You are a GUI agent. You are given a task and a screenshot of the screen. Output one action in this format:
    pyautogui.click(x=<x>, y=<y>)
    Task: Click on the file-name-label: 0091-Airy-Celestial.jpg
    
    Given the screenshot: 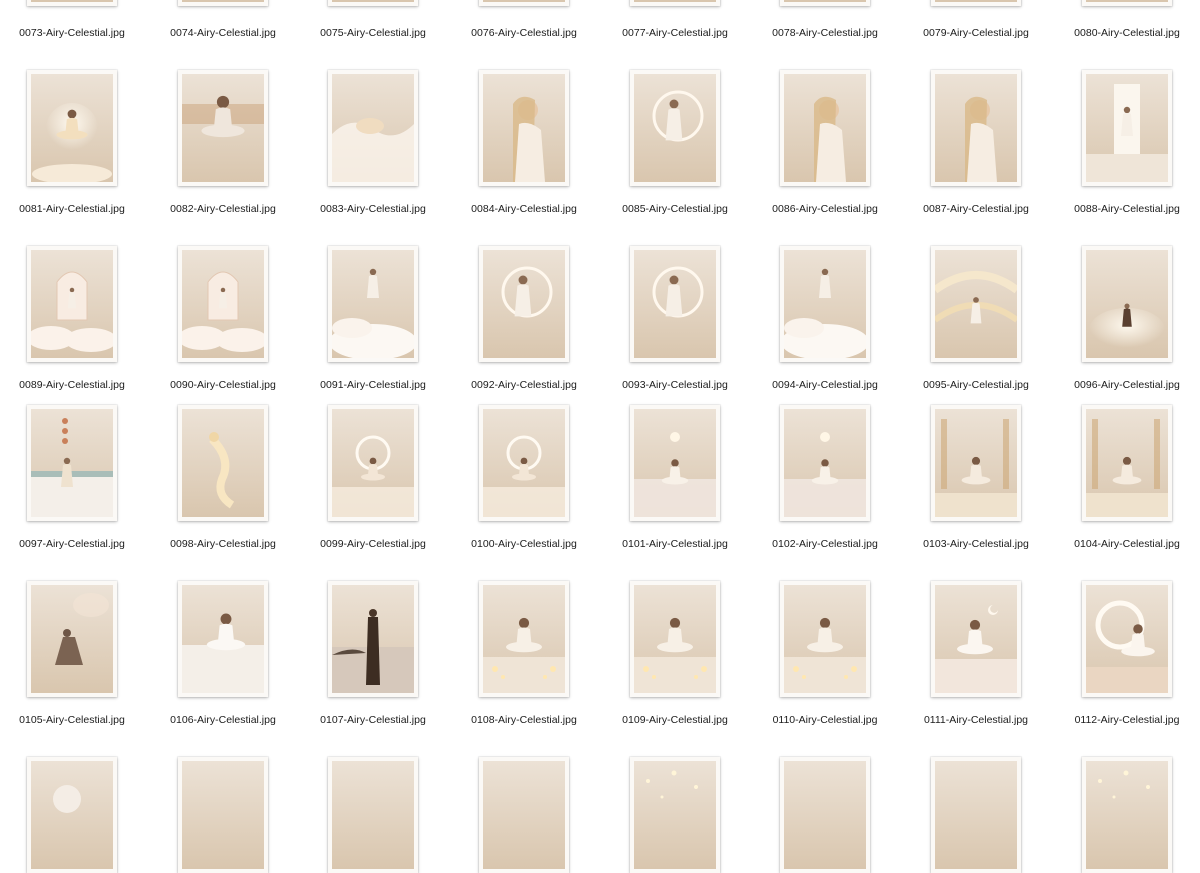 What is the action you would take?
    pyautogui.click(x=373, y=385)
    